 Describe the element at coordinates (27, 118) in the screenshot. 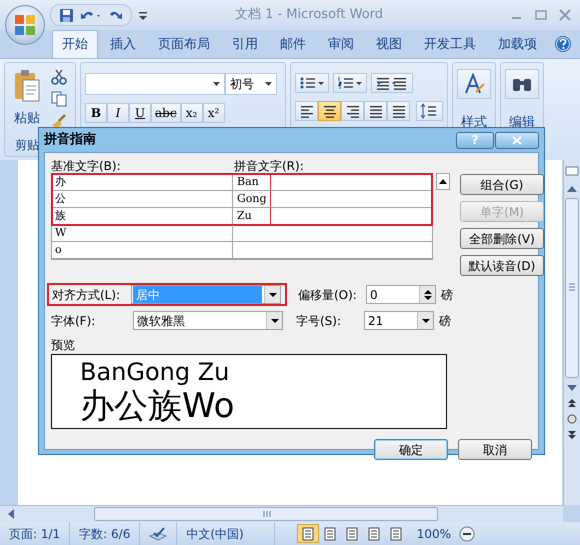

I see `paste-label: 粘贴` at that location.